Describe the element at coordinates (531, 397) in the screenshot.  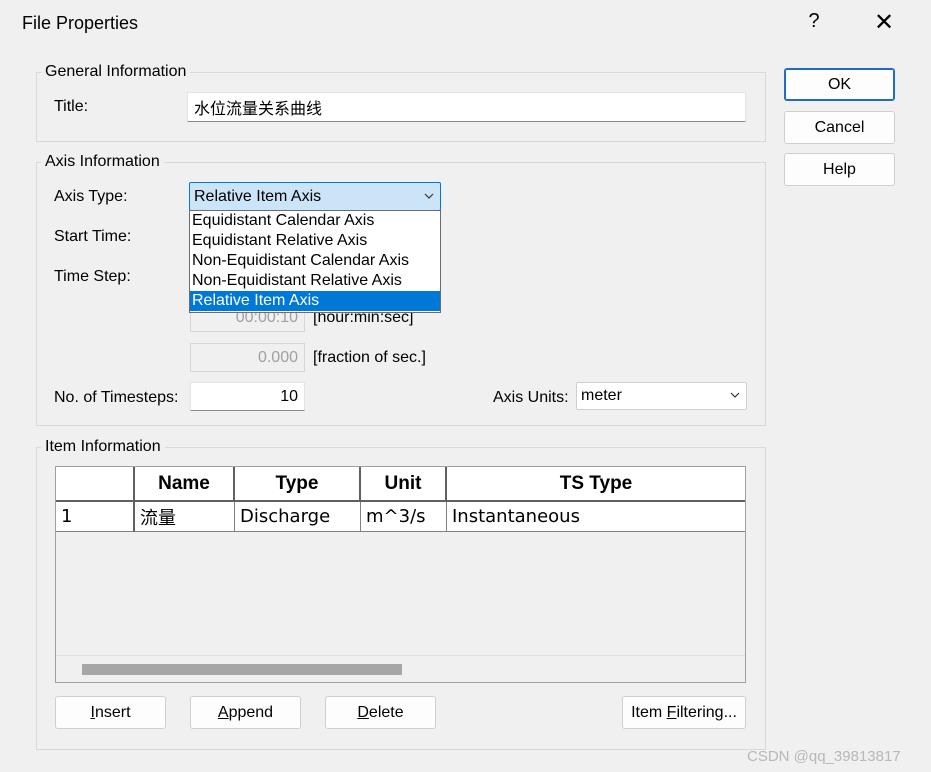
I see `axis-units-label: Axis Units:` at that location.